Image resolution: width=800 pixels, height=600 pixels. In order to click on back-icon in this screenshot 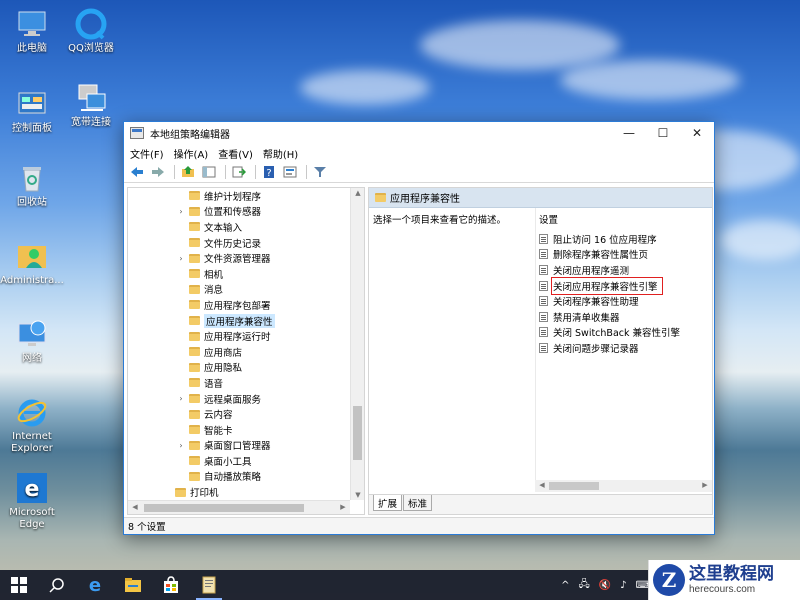, I will do `click(137, 172)`.